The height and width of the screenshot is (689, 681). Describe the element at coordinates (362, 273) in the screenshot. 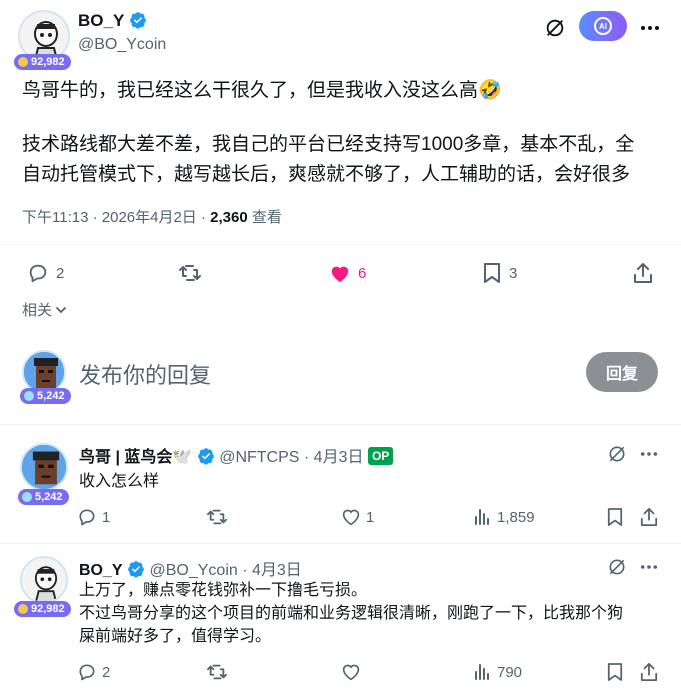

I see `like-count: 6` at that location.